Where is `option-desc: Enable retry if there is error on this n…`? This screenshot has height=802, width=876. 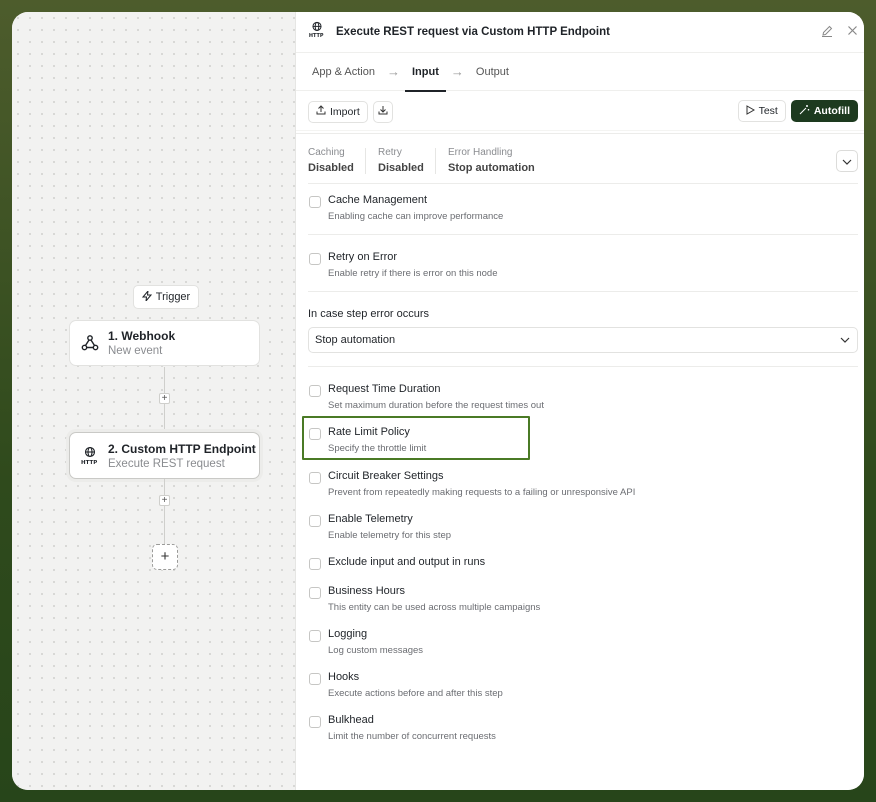 option-desc: Enable retry if there is error on this n… is located at coordinates (413, 273).